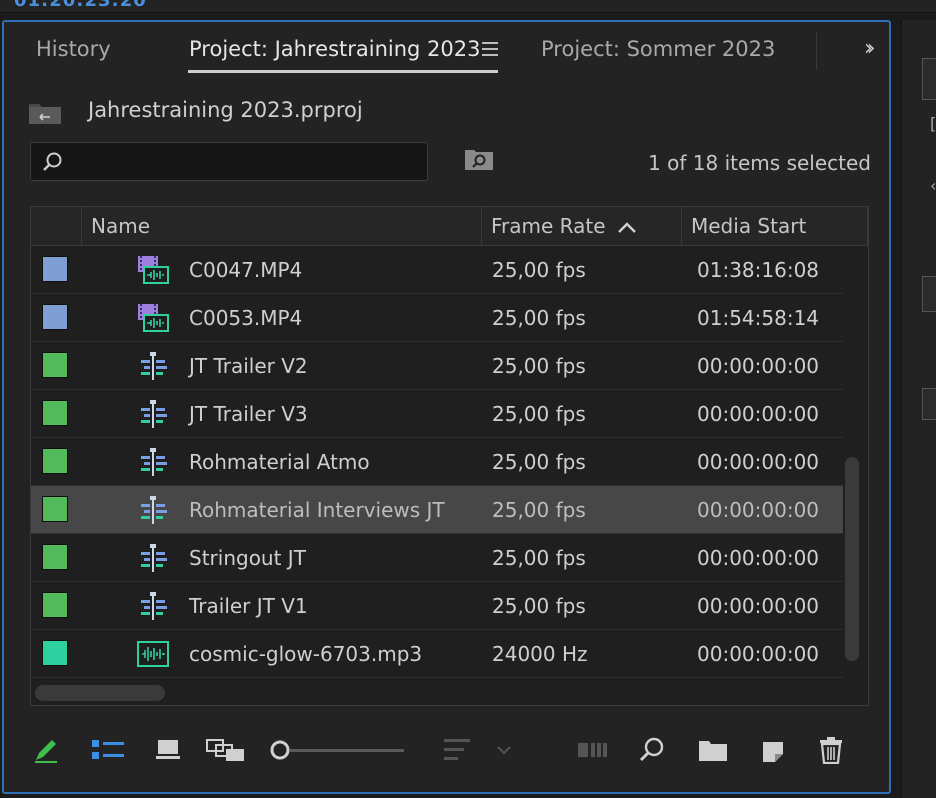  Describe the element at coordinates (108, 750) in the screenshot. I see `list-view-icon` at that location.